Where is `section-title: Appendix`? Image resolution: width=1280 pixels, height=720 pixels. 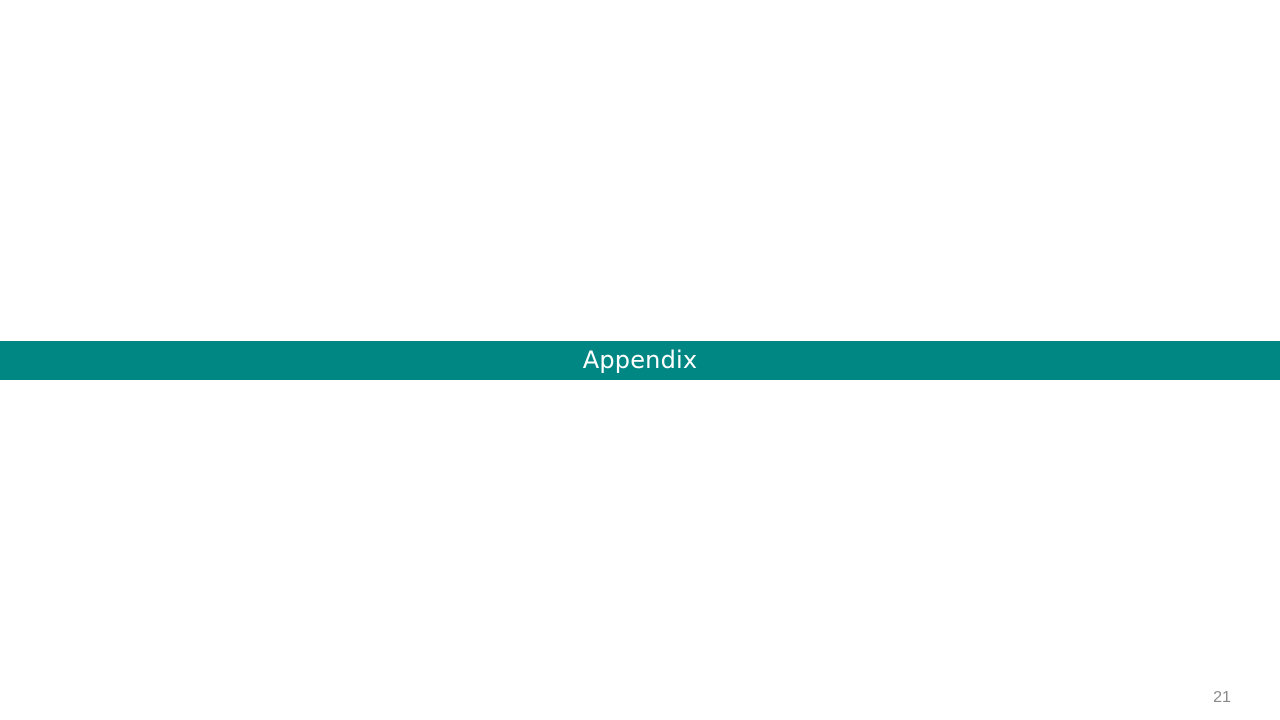
section-title: Appendix is located at coordinates (640, 360).